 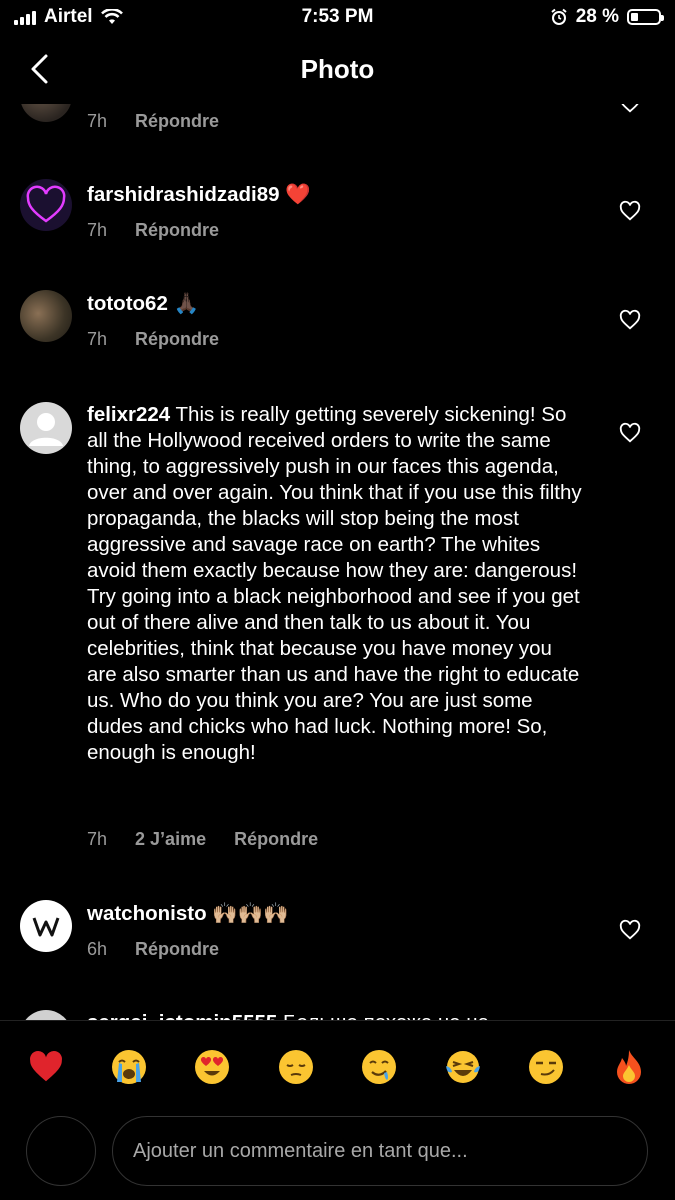 What do you see at coordinates (337, 195) in the screenshot?
I see `comment-text: farshidrashidzadi89 ❤️` at bounding box center [337, 195].